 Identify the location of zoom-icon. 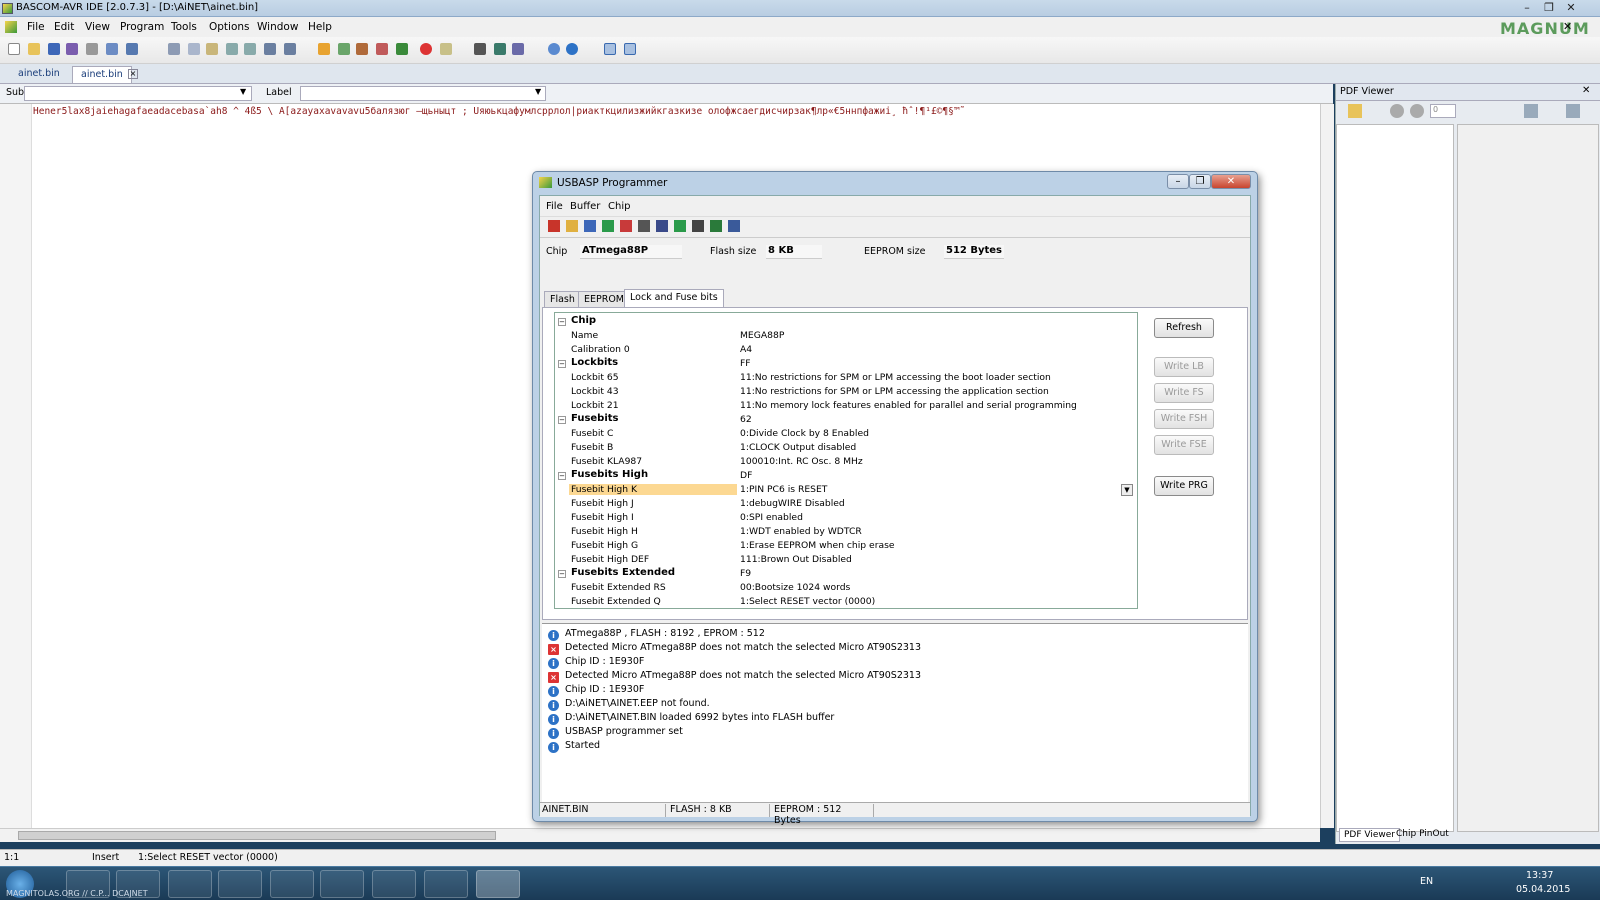
(1531, 111).